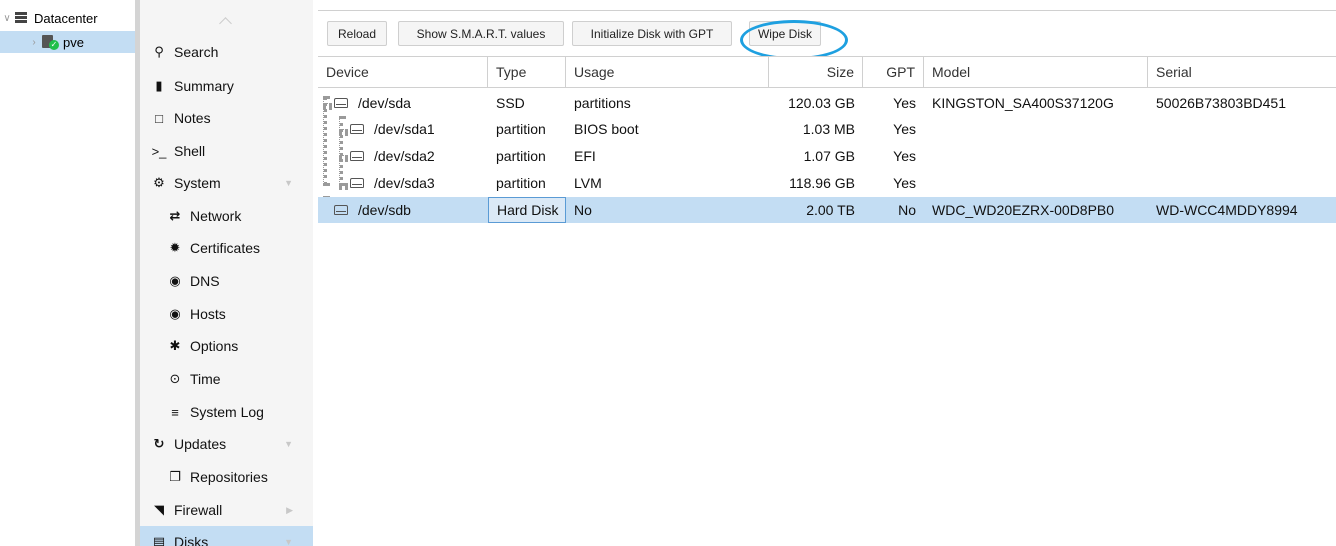 The image size is (1336, 546). Describe the element at coordinates (34, 42) in the screenshot. I see `expand-arrow-icon: ›` at that location.